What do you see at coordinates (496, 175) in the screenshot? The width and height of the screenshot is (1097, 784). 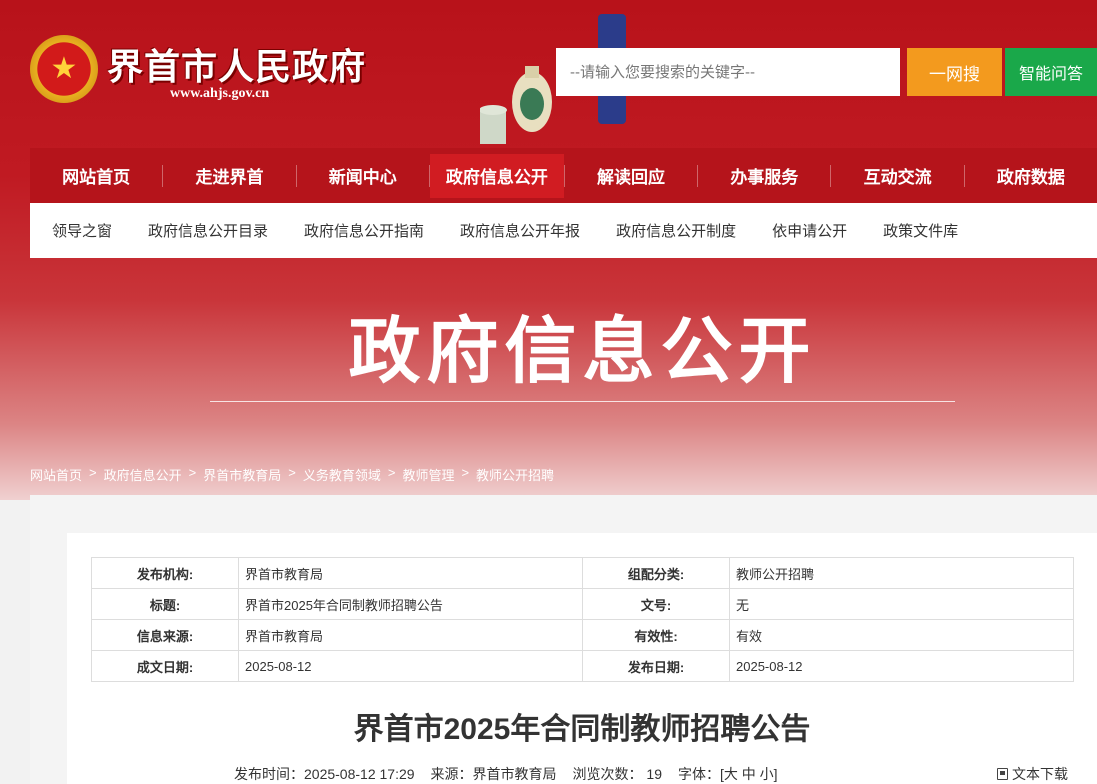 I see `nav-item-gov-info: 政府信息公开` at bounding box center [496, 175].